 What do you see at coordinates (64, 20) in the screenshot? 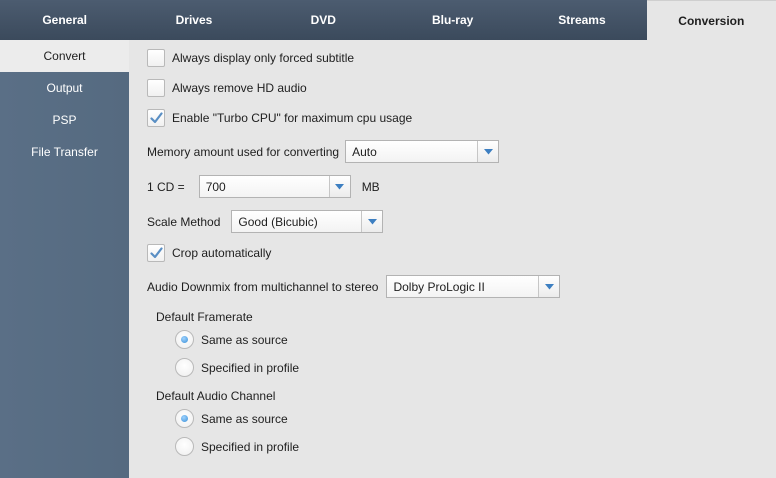
I see `tab-general: General` at bounding box center [64, 20].